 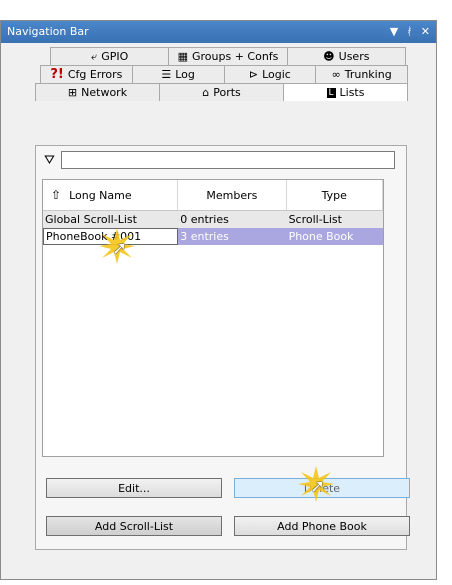 What do you see at coordinates (368, 74) in the screenshot?
I see `tab-label: Trunking` at bounding box center [368, 74].